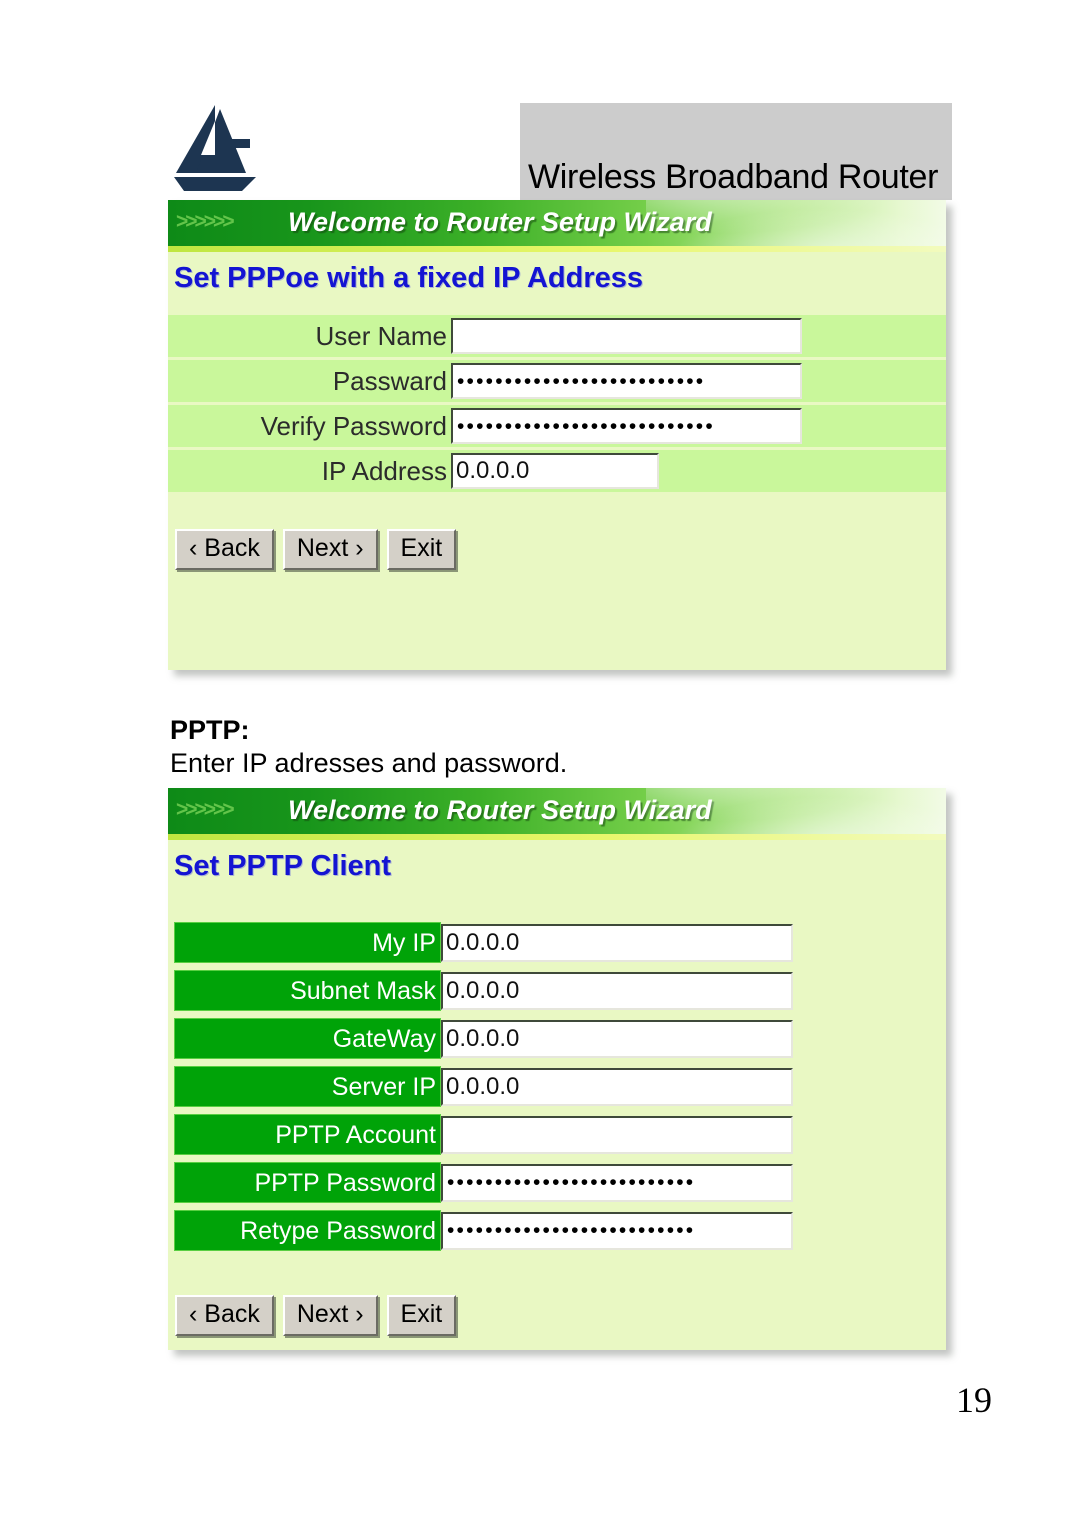 The width and height of the screenshot is (1080, 1528). I want to click on pptp-intro-text: Enter IP adresses and password., so click(369, 763).